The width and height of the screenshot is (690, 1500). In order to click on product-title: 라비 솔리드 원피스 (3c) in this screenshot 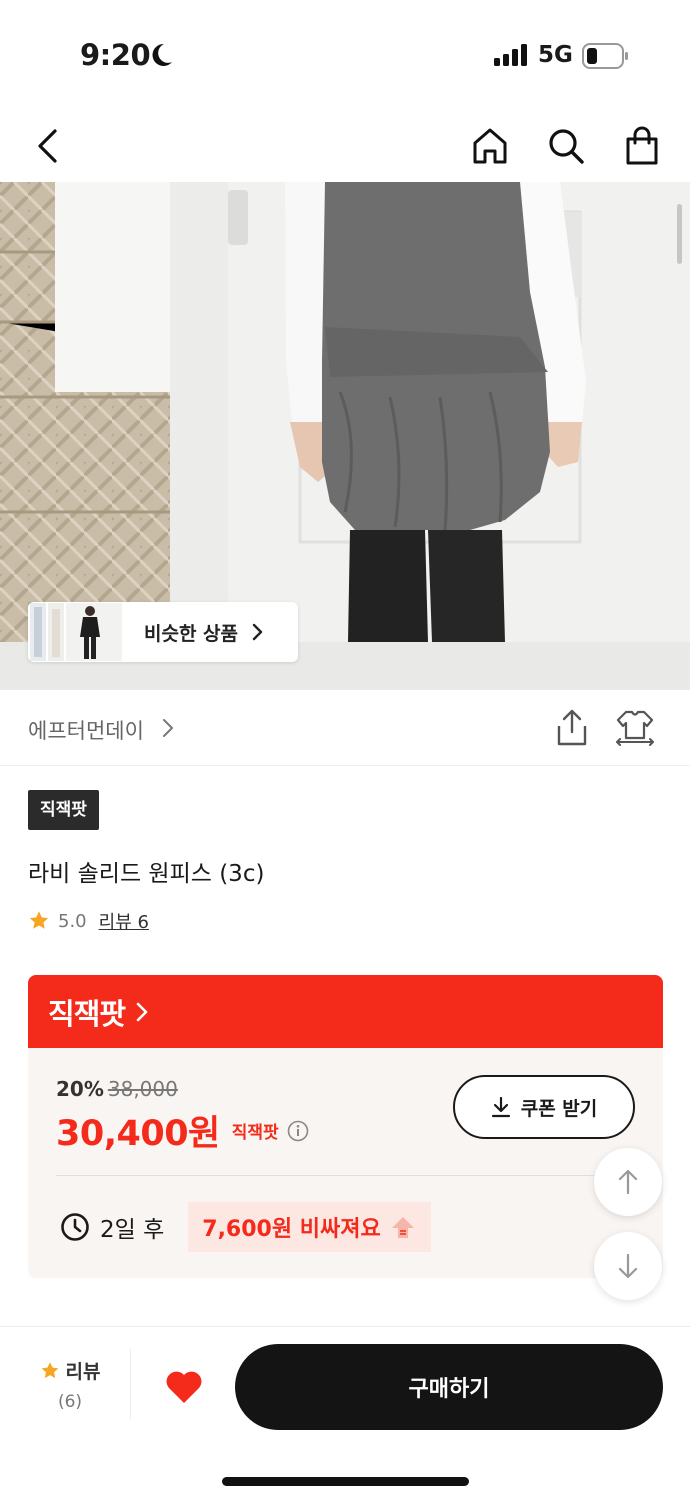, I will do `click(146, 874)`.